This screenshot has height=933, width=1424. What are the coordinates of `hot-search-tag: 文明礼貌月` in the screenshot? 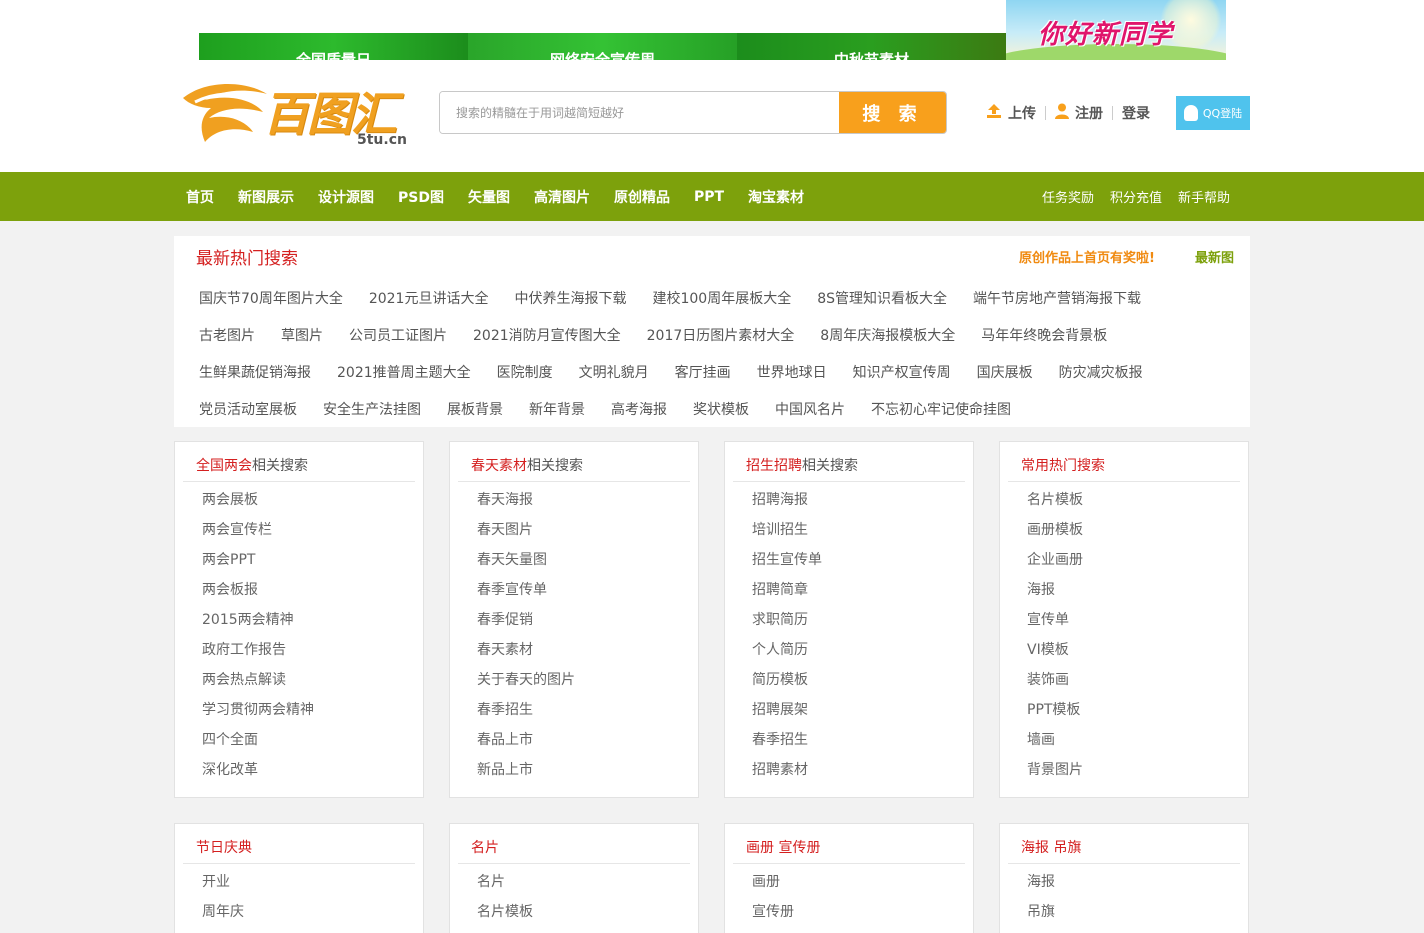 It's located at (614, 380).